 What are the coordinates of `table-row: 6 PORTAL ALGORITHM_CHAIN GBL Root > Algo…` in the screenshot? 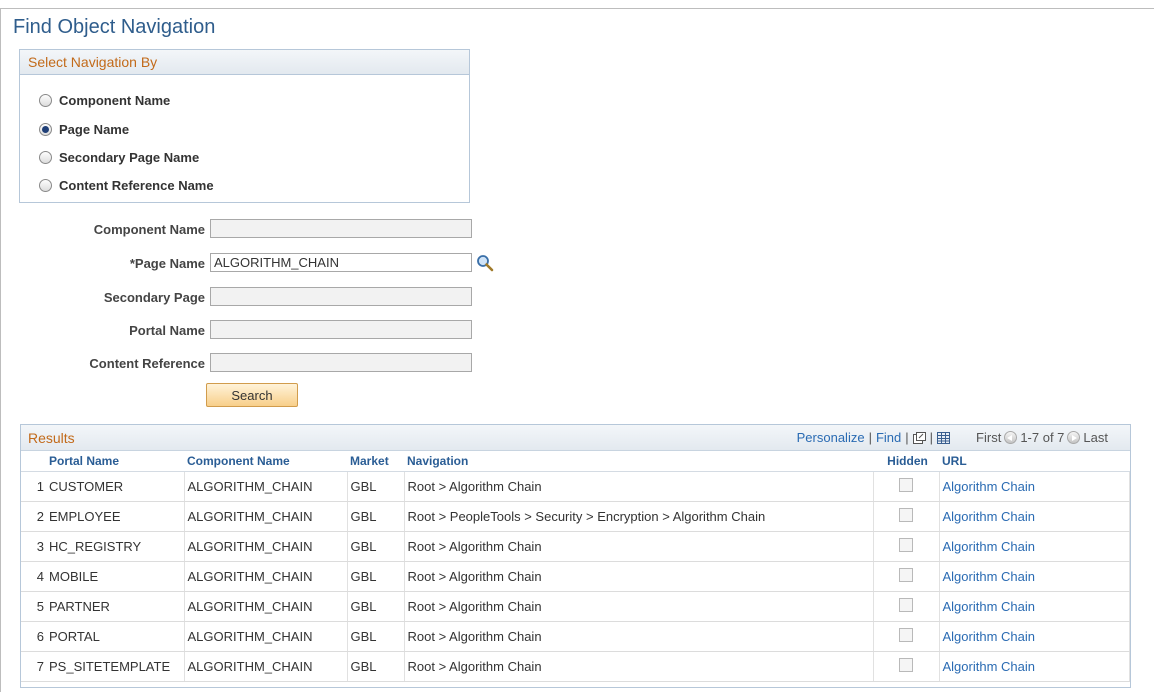 It's located at (575, 636).